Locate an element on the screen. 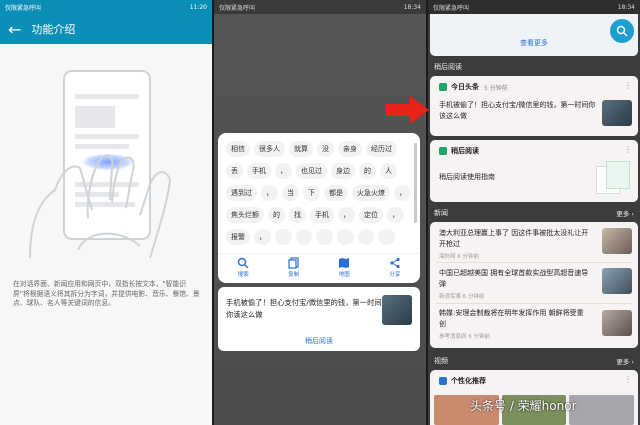 Image resolution: width=640 pixels, height=425 pixels. news-title: 手机被偷了！担心支付宝/微信里的钱，第一时间你该这么做 is located at coordinates (304, 308).